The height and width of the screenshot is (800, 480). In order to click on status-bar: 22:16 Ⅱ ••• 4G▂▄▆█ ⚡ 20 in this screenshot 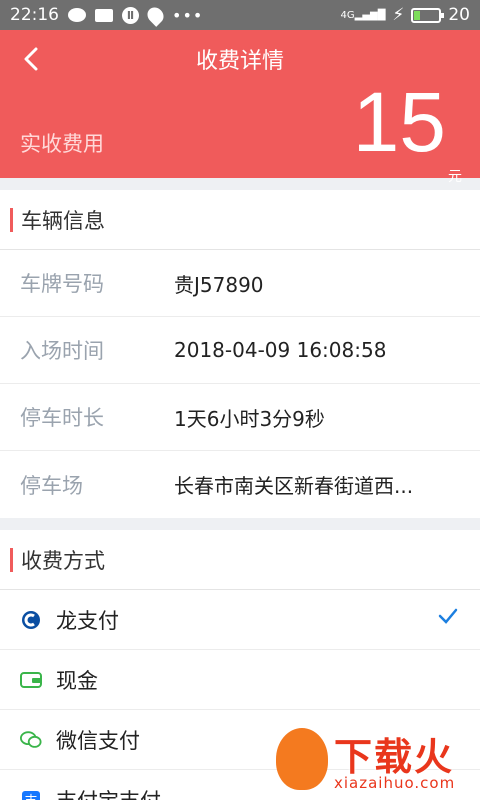, I will do `click(240, 15)`.